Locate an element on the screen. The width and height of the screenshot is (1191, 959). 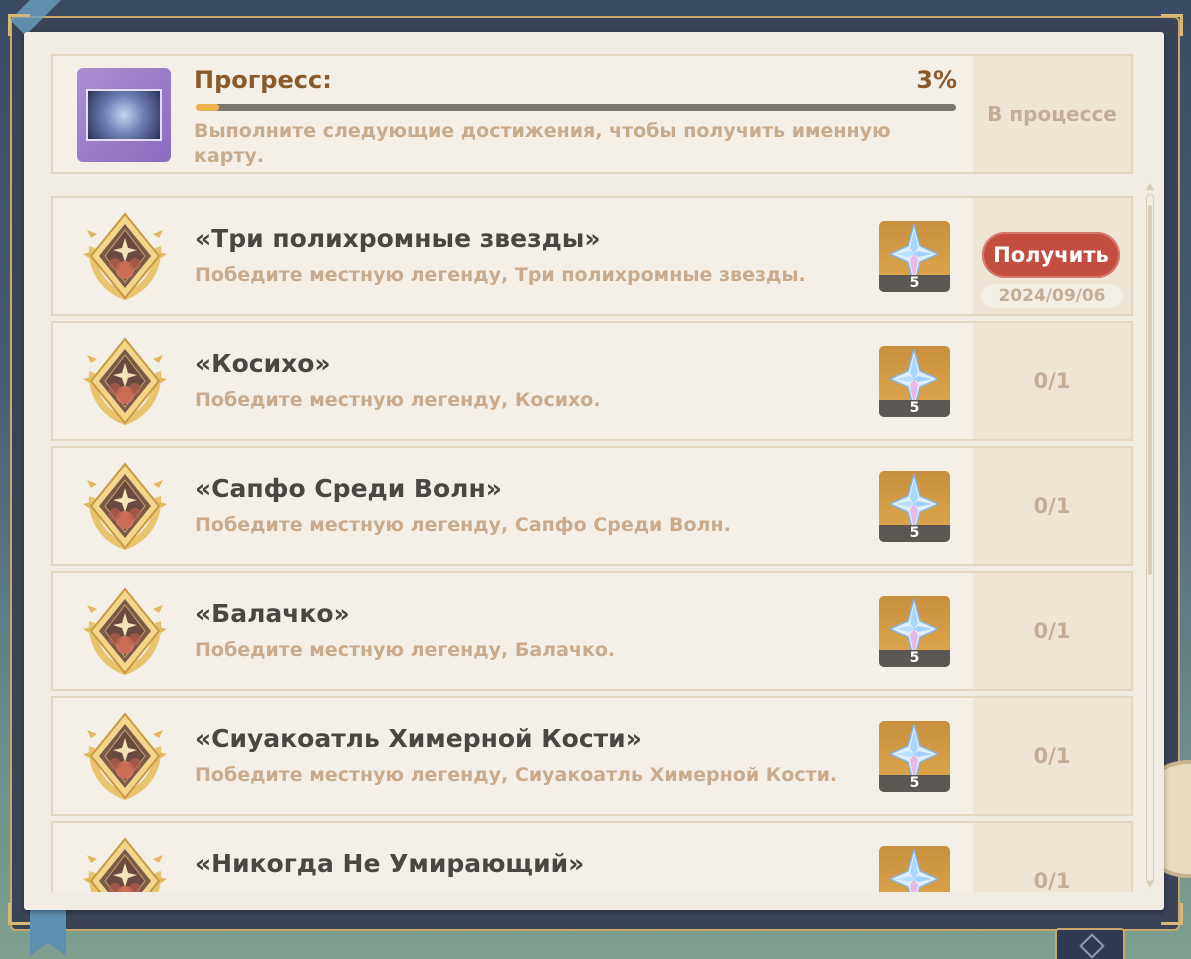
scroll-up-icon: ▲ is located at coordinates (1150, 187).